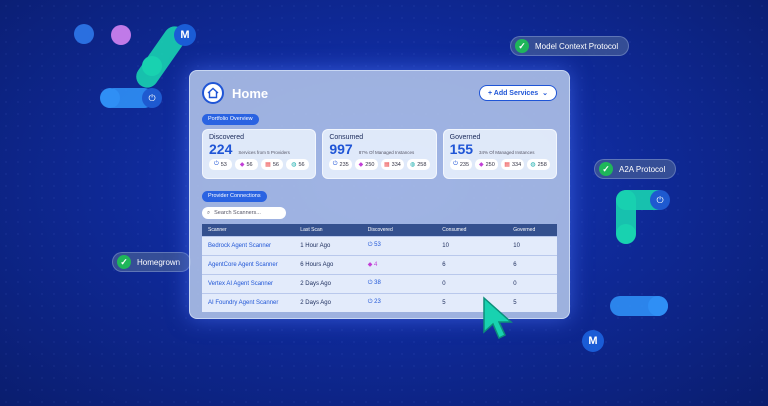 This screenshot has width=768, height=406. What do you see at coordinates (422, 164) in the screenshot?
I see `chip-value: 258` at bounding box center [422, 164].